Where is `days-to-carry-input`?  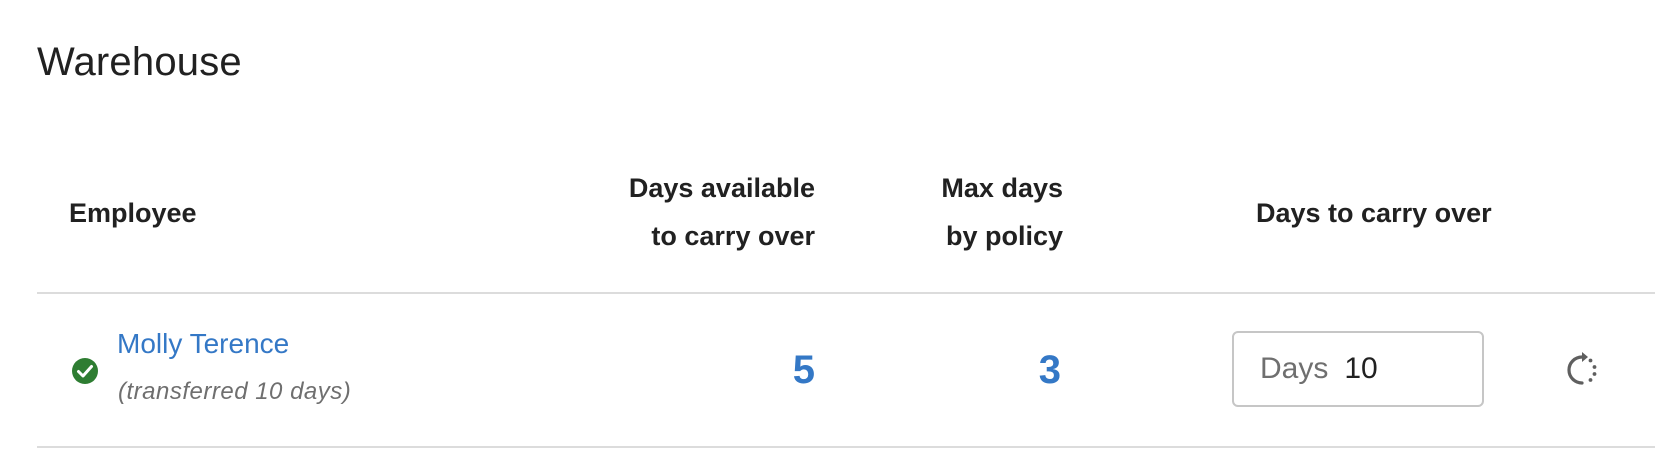 days-to-carry-input is located at coordinates (1404, 369).